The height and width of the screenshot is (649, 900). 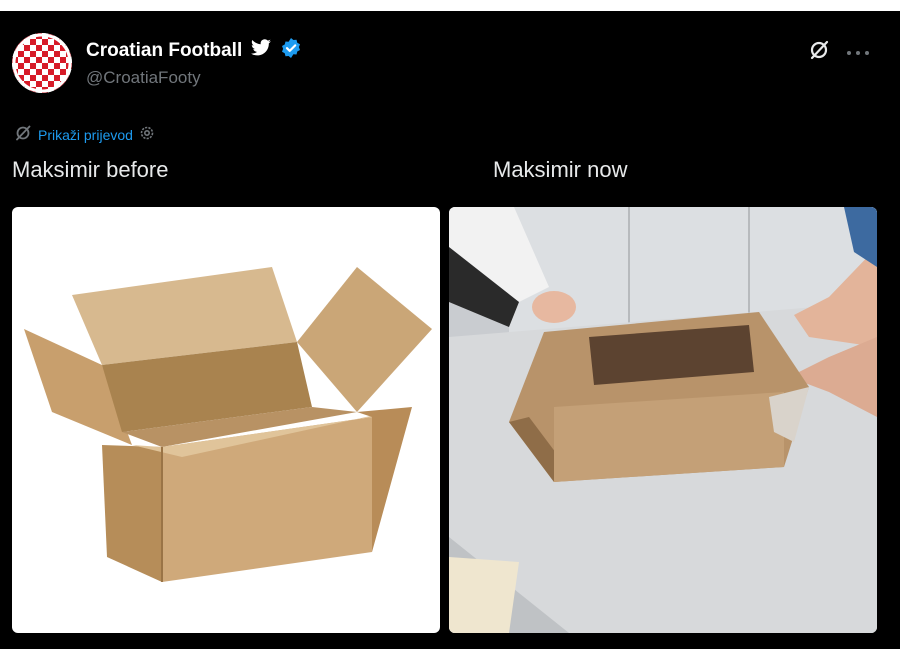 I want to click on grok-small-icon, so click(x=23, y=134).